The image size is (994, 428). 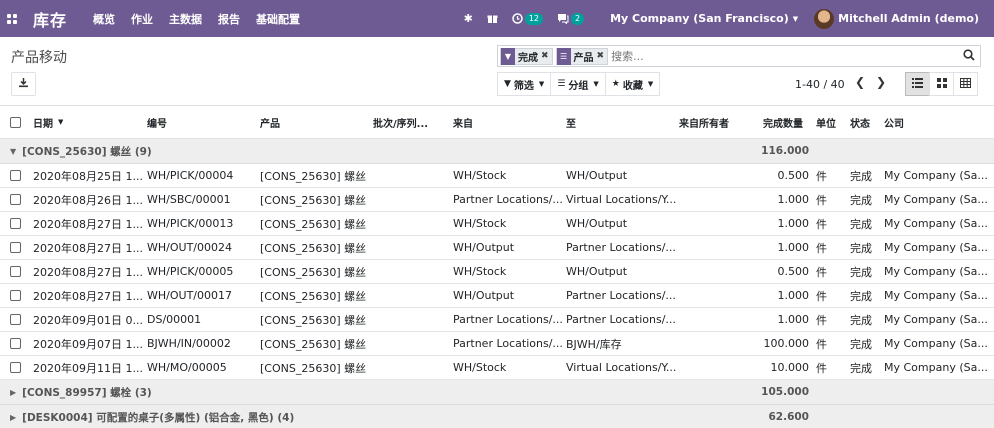 I want to click on search-icon, so click(x=969, y=56).